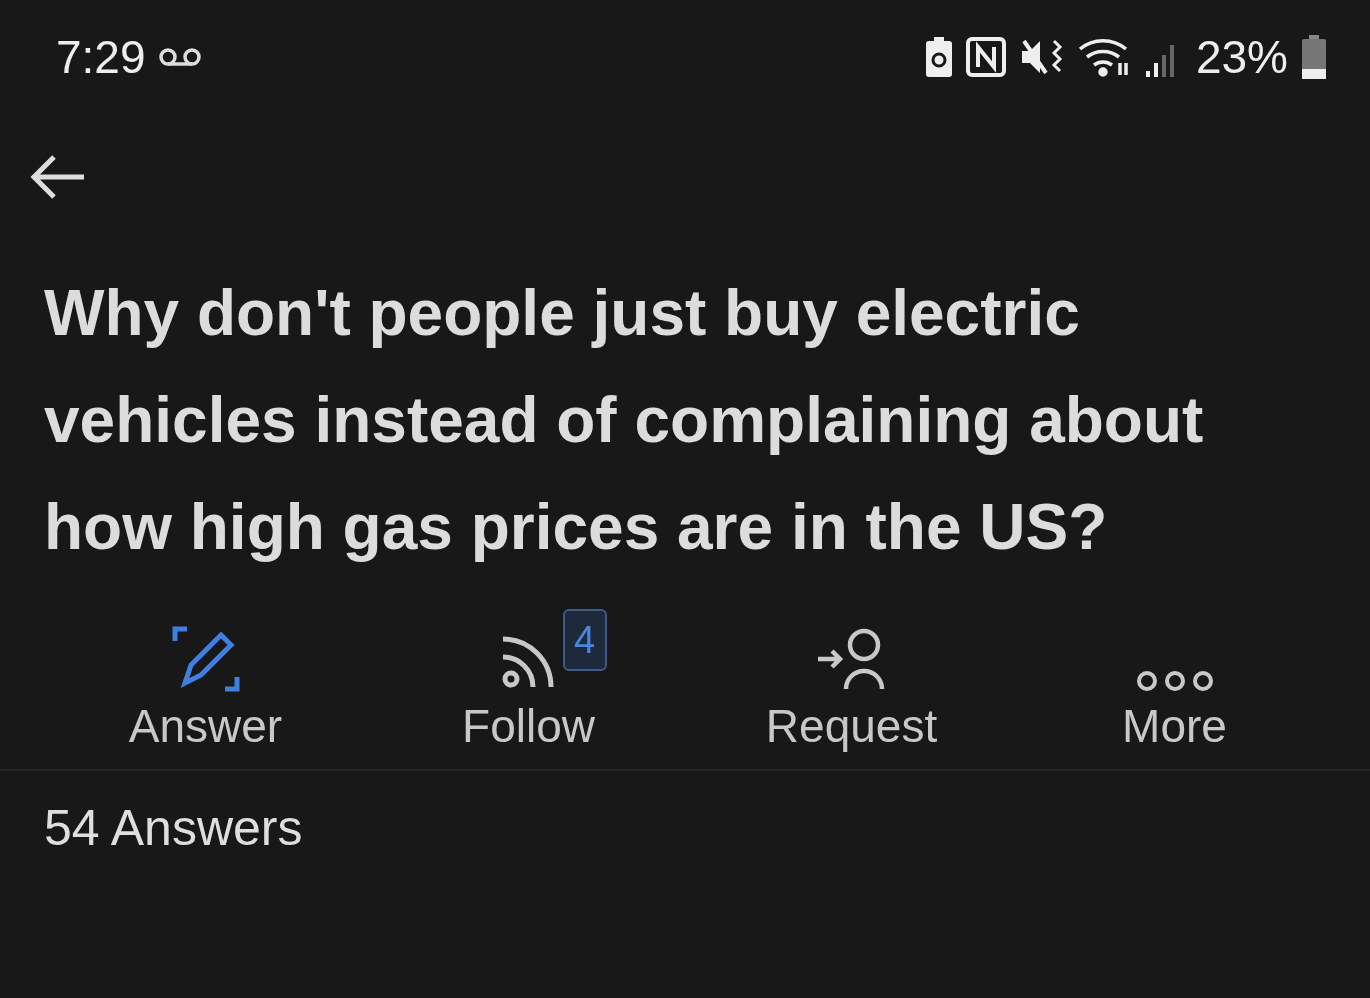 Image resolution: width=1370 pixels, height=998 pixels. What do you see at coordinates (1174, 681) in the screenshot?
I see `more-icon` at bounding box center [1174, 681].